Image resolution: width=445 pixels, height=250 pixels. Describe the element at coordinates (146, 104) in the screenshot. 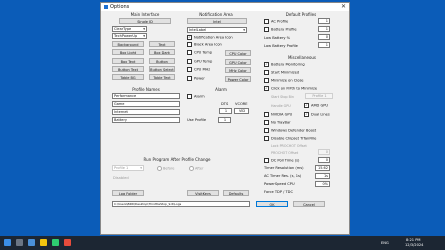

I see `profile-name-input-2: Game` at that location.